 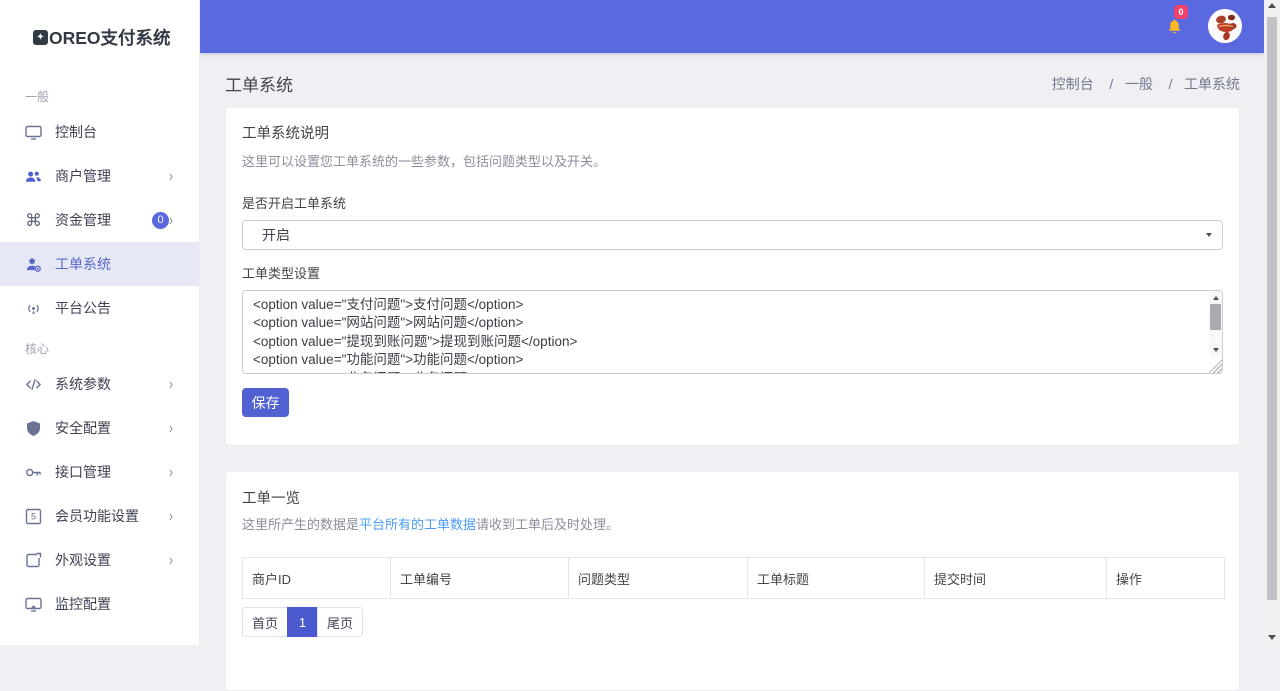 I want to click on svg-text: 5, so click(x=33, y=516).